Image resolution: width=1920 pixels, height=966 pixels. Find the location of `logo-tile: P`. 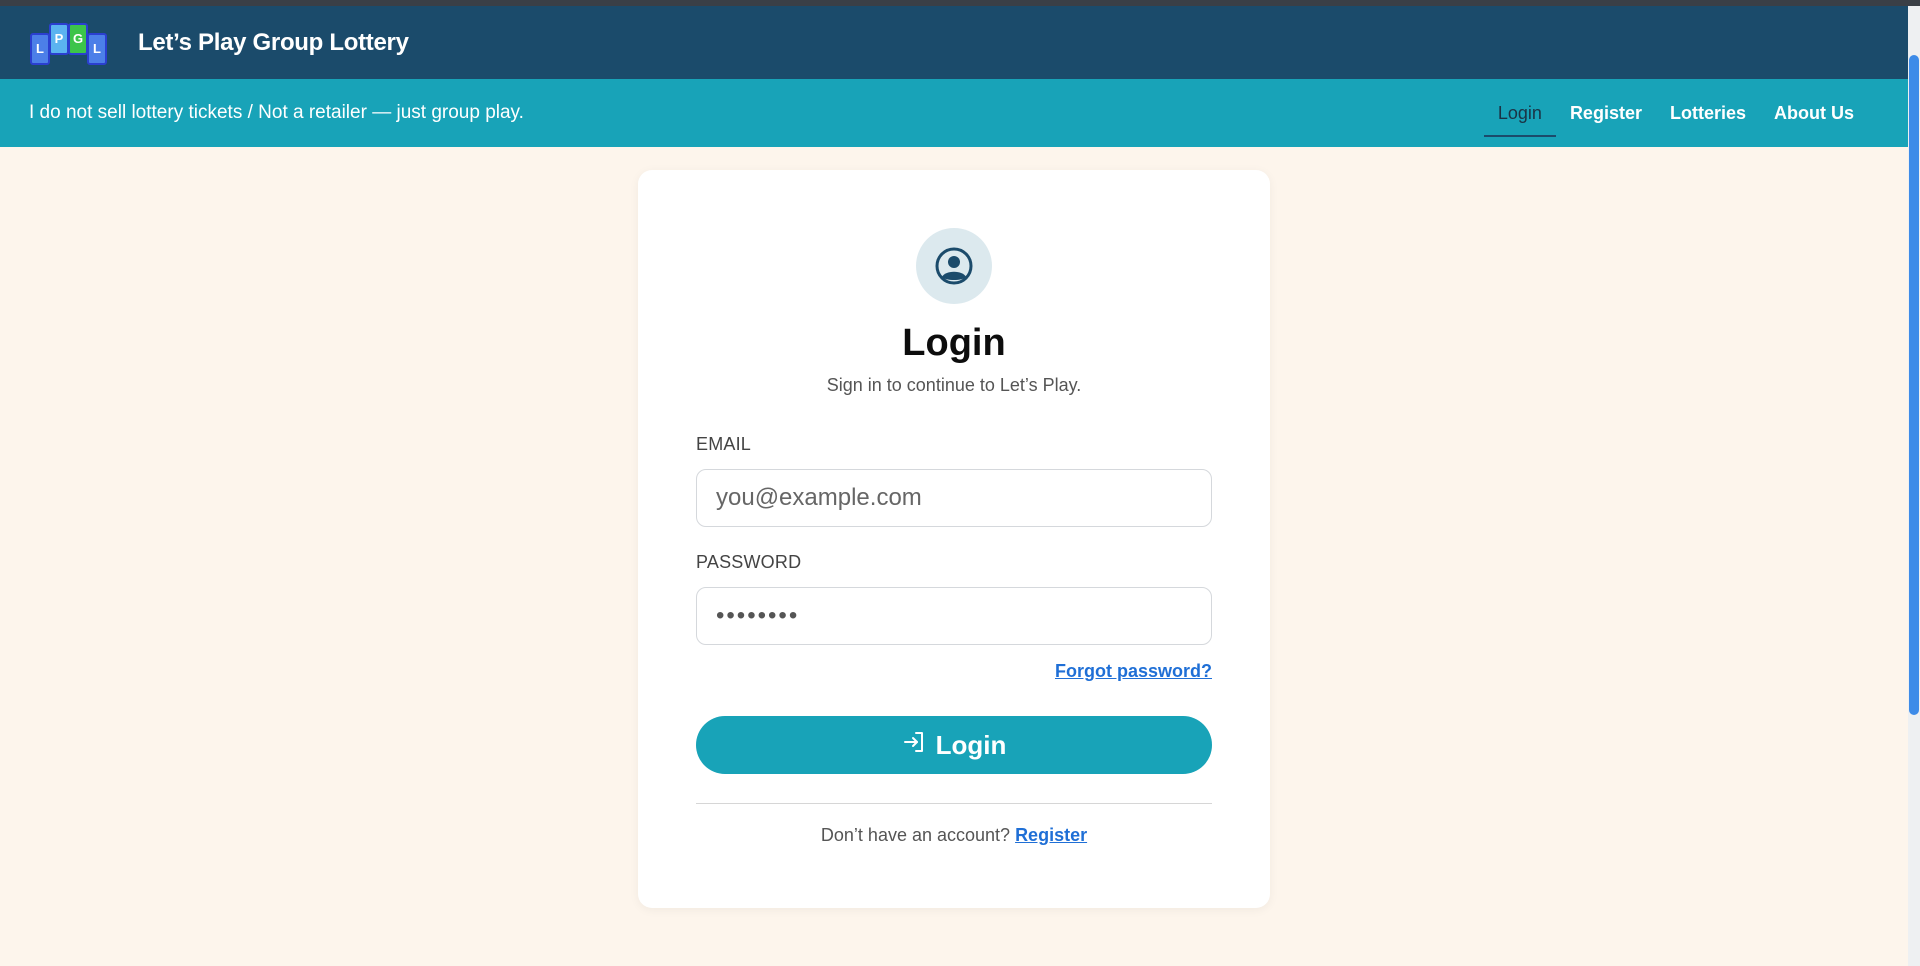

logo-tile: P is located at coordinates (59, 38).